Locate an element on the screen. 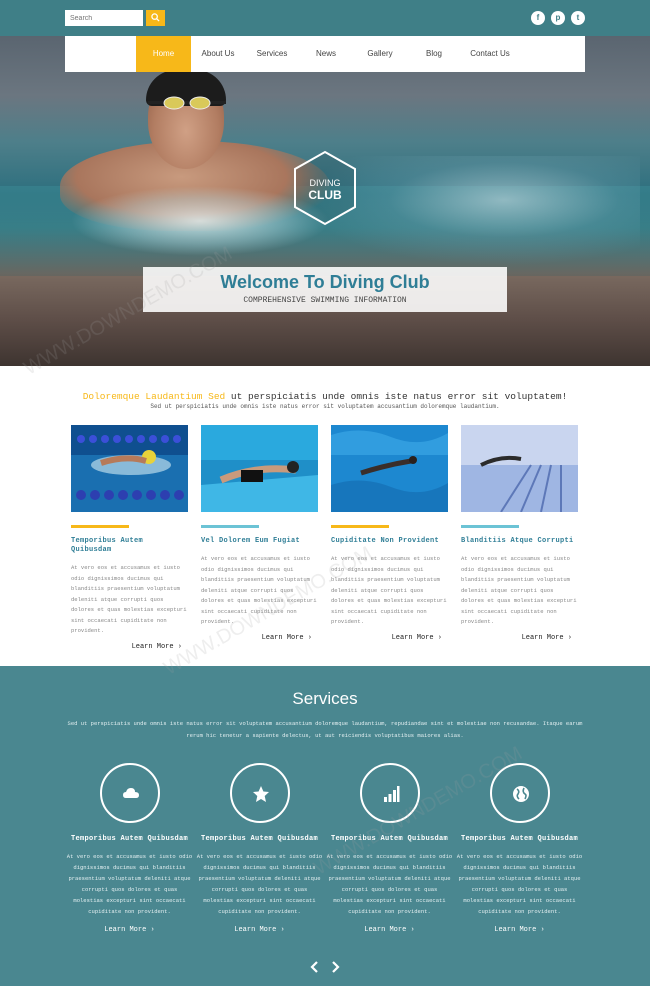 This screenshot has height=986, width=650. chevron-right-icon is located at coordinates (335, 967).